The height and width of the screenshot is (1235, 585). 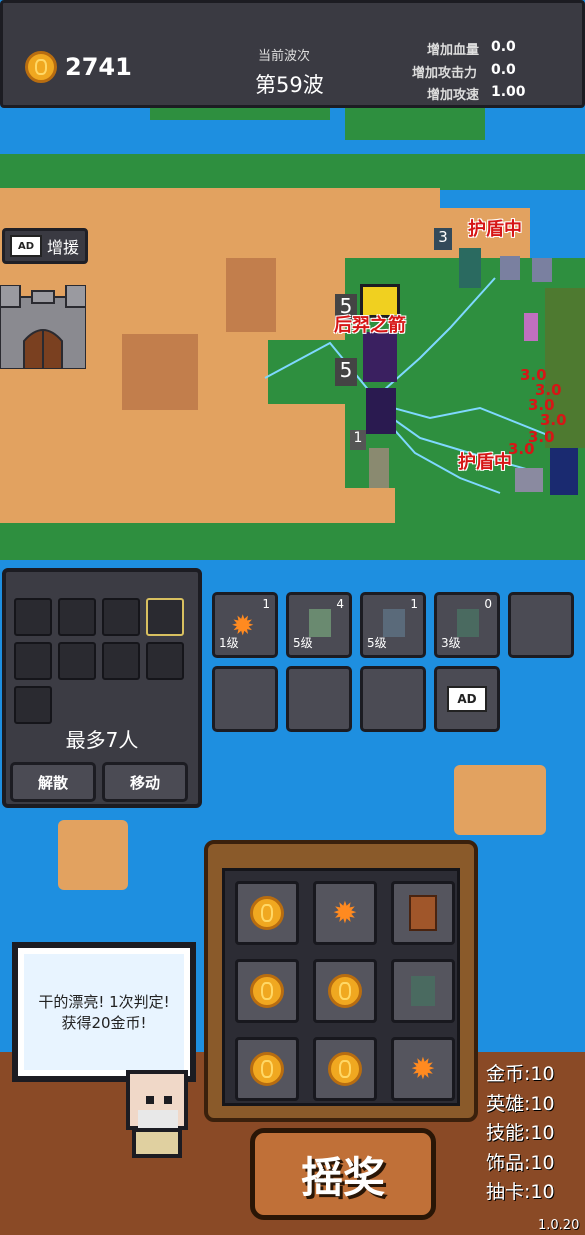 I want to click on stat-speed-label: 增加攻速, so click(x=453, y=95).